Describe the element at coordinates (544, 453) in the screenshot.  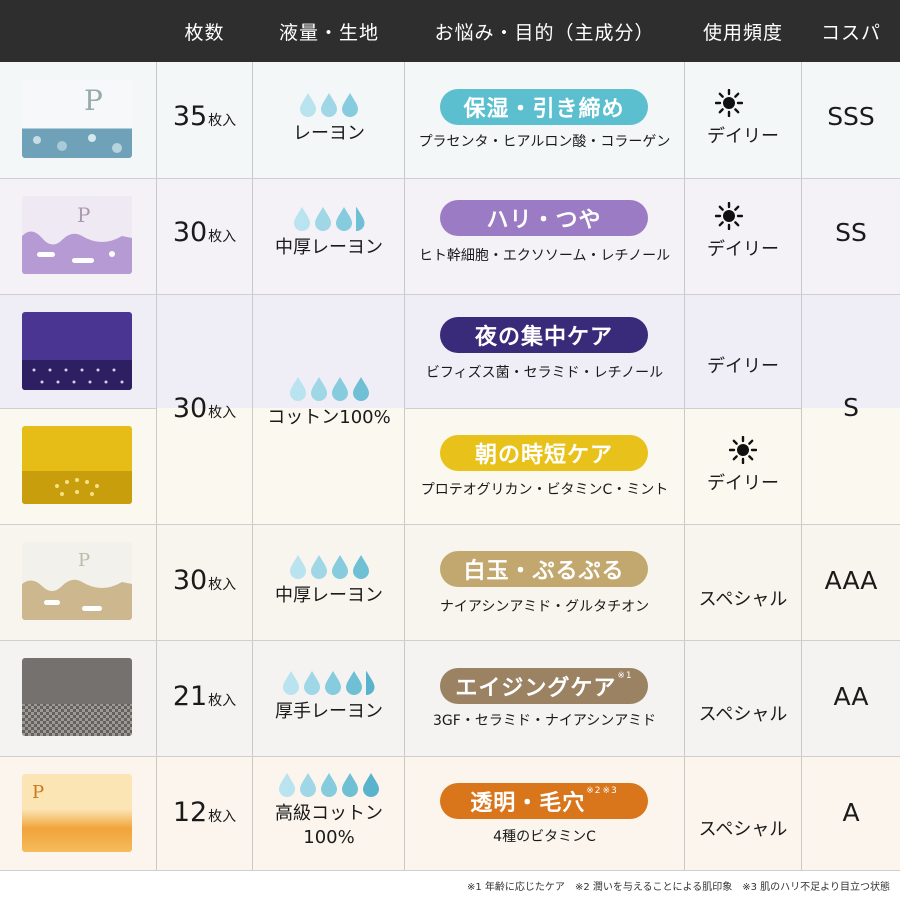
I see `purpose-badge: 朝の時短ケア` at that location.